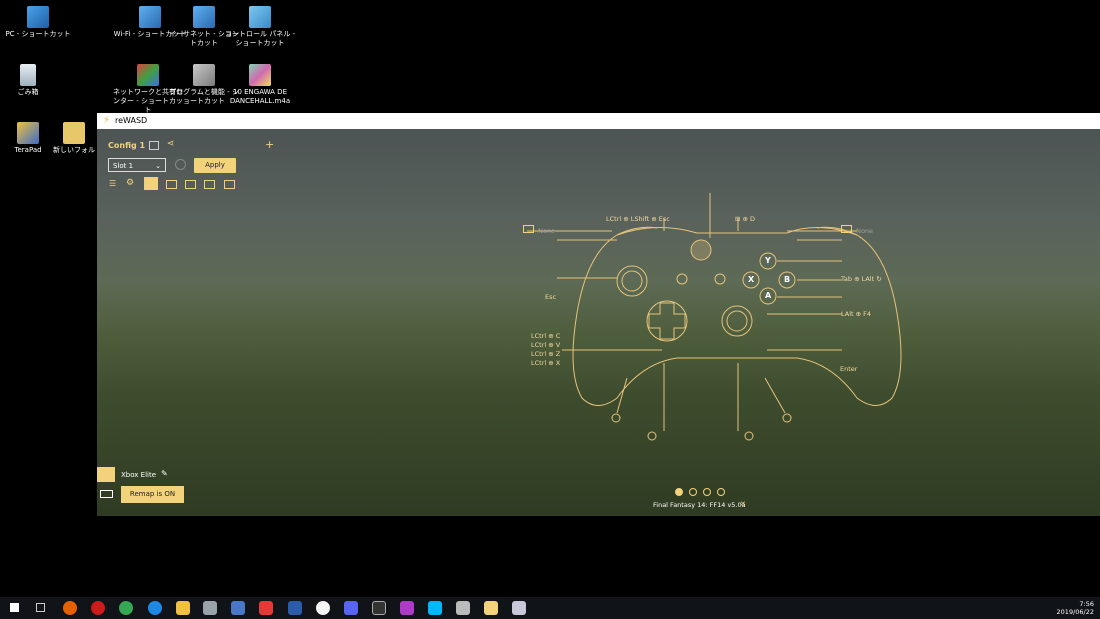 The height and width of the screenshot is (619, 1100). I want to click on button-y-label: Y, so click(768, 260).